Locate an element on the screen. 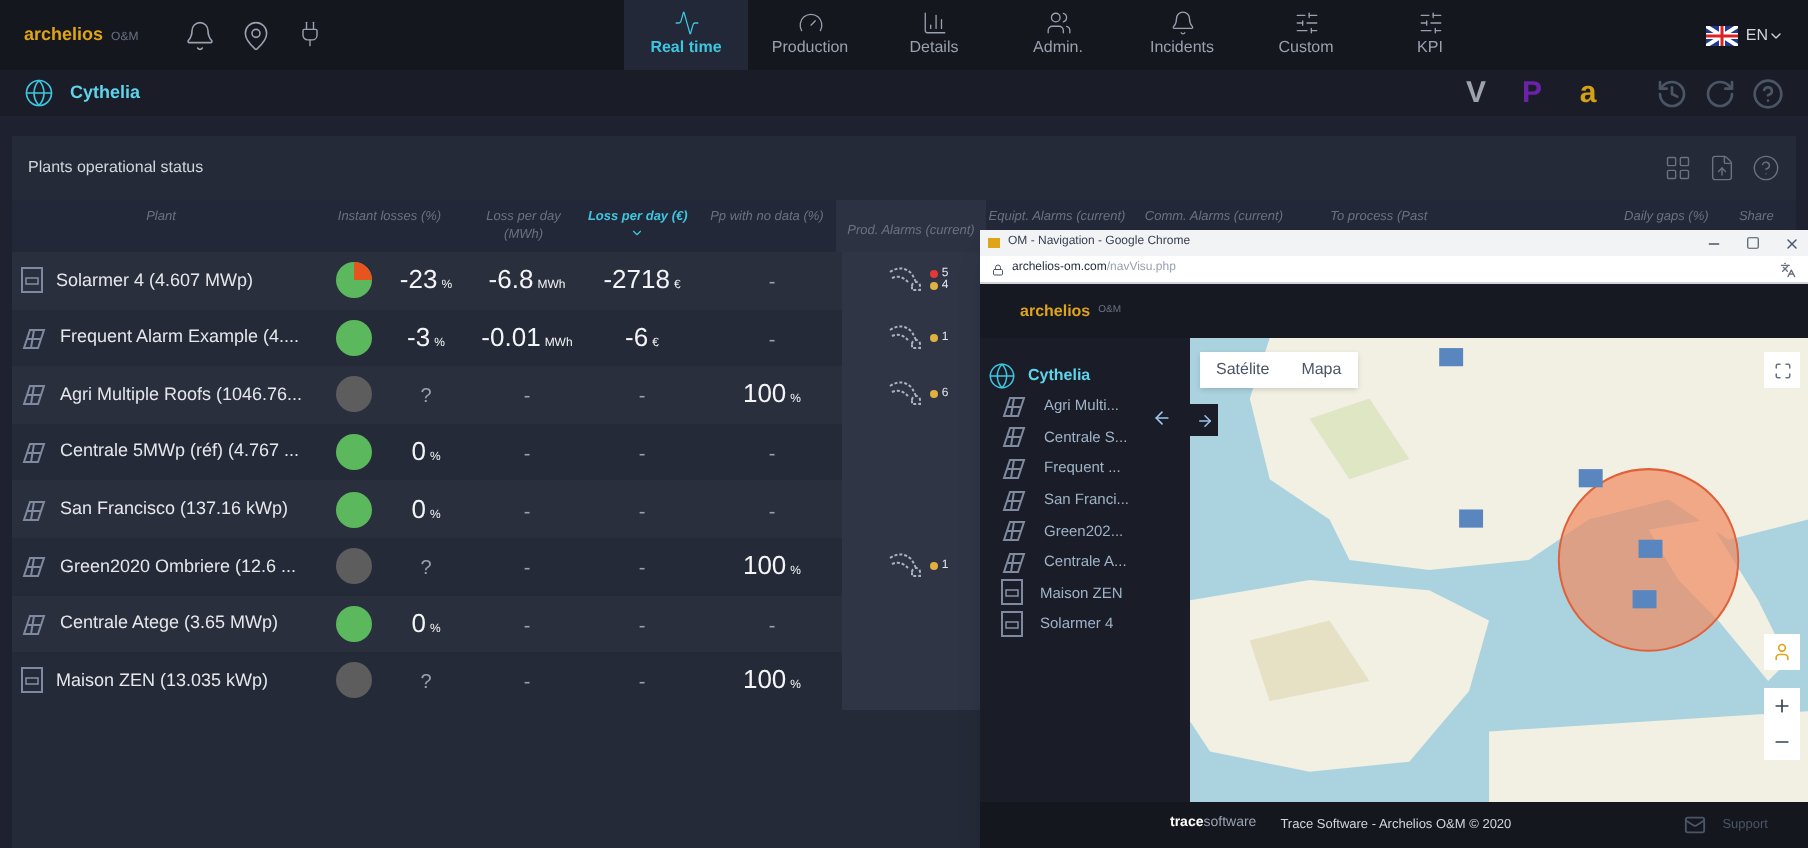 This screenshot has height=848, width=1808. expand-arrow-button is located at coordinates (1204, 420).